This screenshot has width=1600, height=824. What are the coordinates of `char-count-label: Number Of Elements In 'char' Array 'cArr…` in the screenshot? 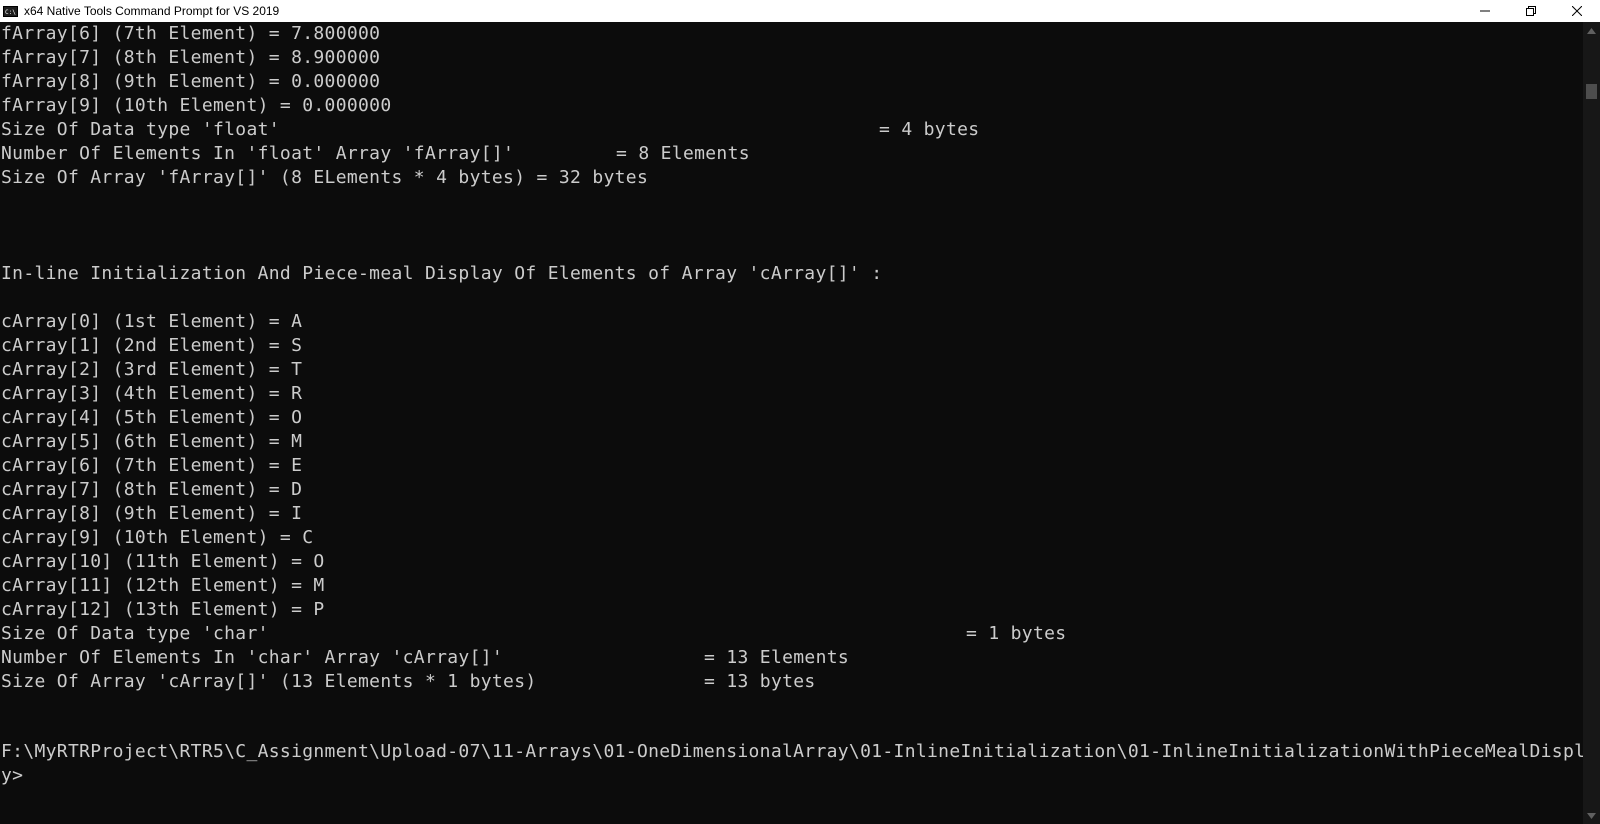 It's located at (252, 657).